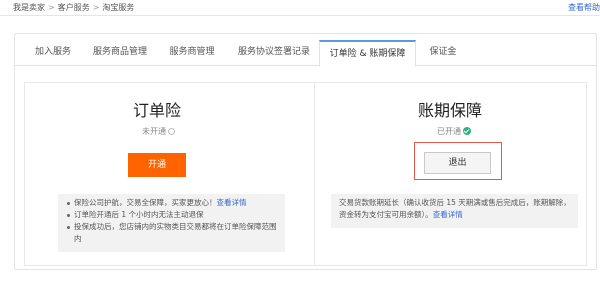 This screenshot has height=281, width=600. What do you see at coordinates (367, 53) in the screenshot?
I see `tab-order-insurance: 订单险 & 账期保障` at bounding box center [367, 53].